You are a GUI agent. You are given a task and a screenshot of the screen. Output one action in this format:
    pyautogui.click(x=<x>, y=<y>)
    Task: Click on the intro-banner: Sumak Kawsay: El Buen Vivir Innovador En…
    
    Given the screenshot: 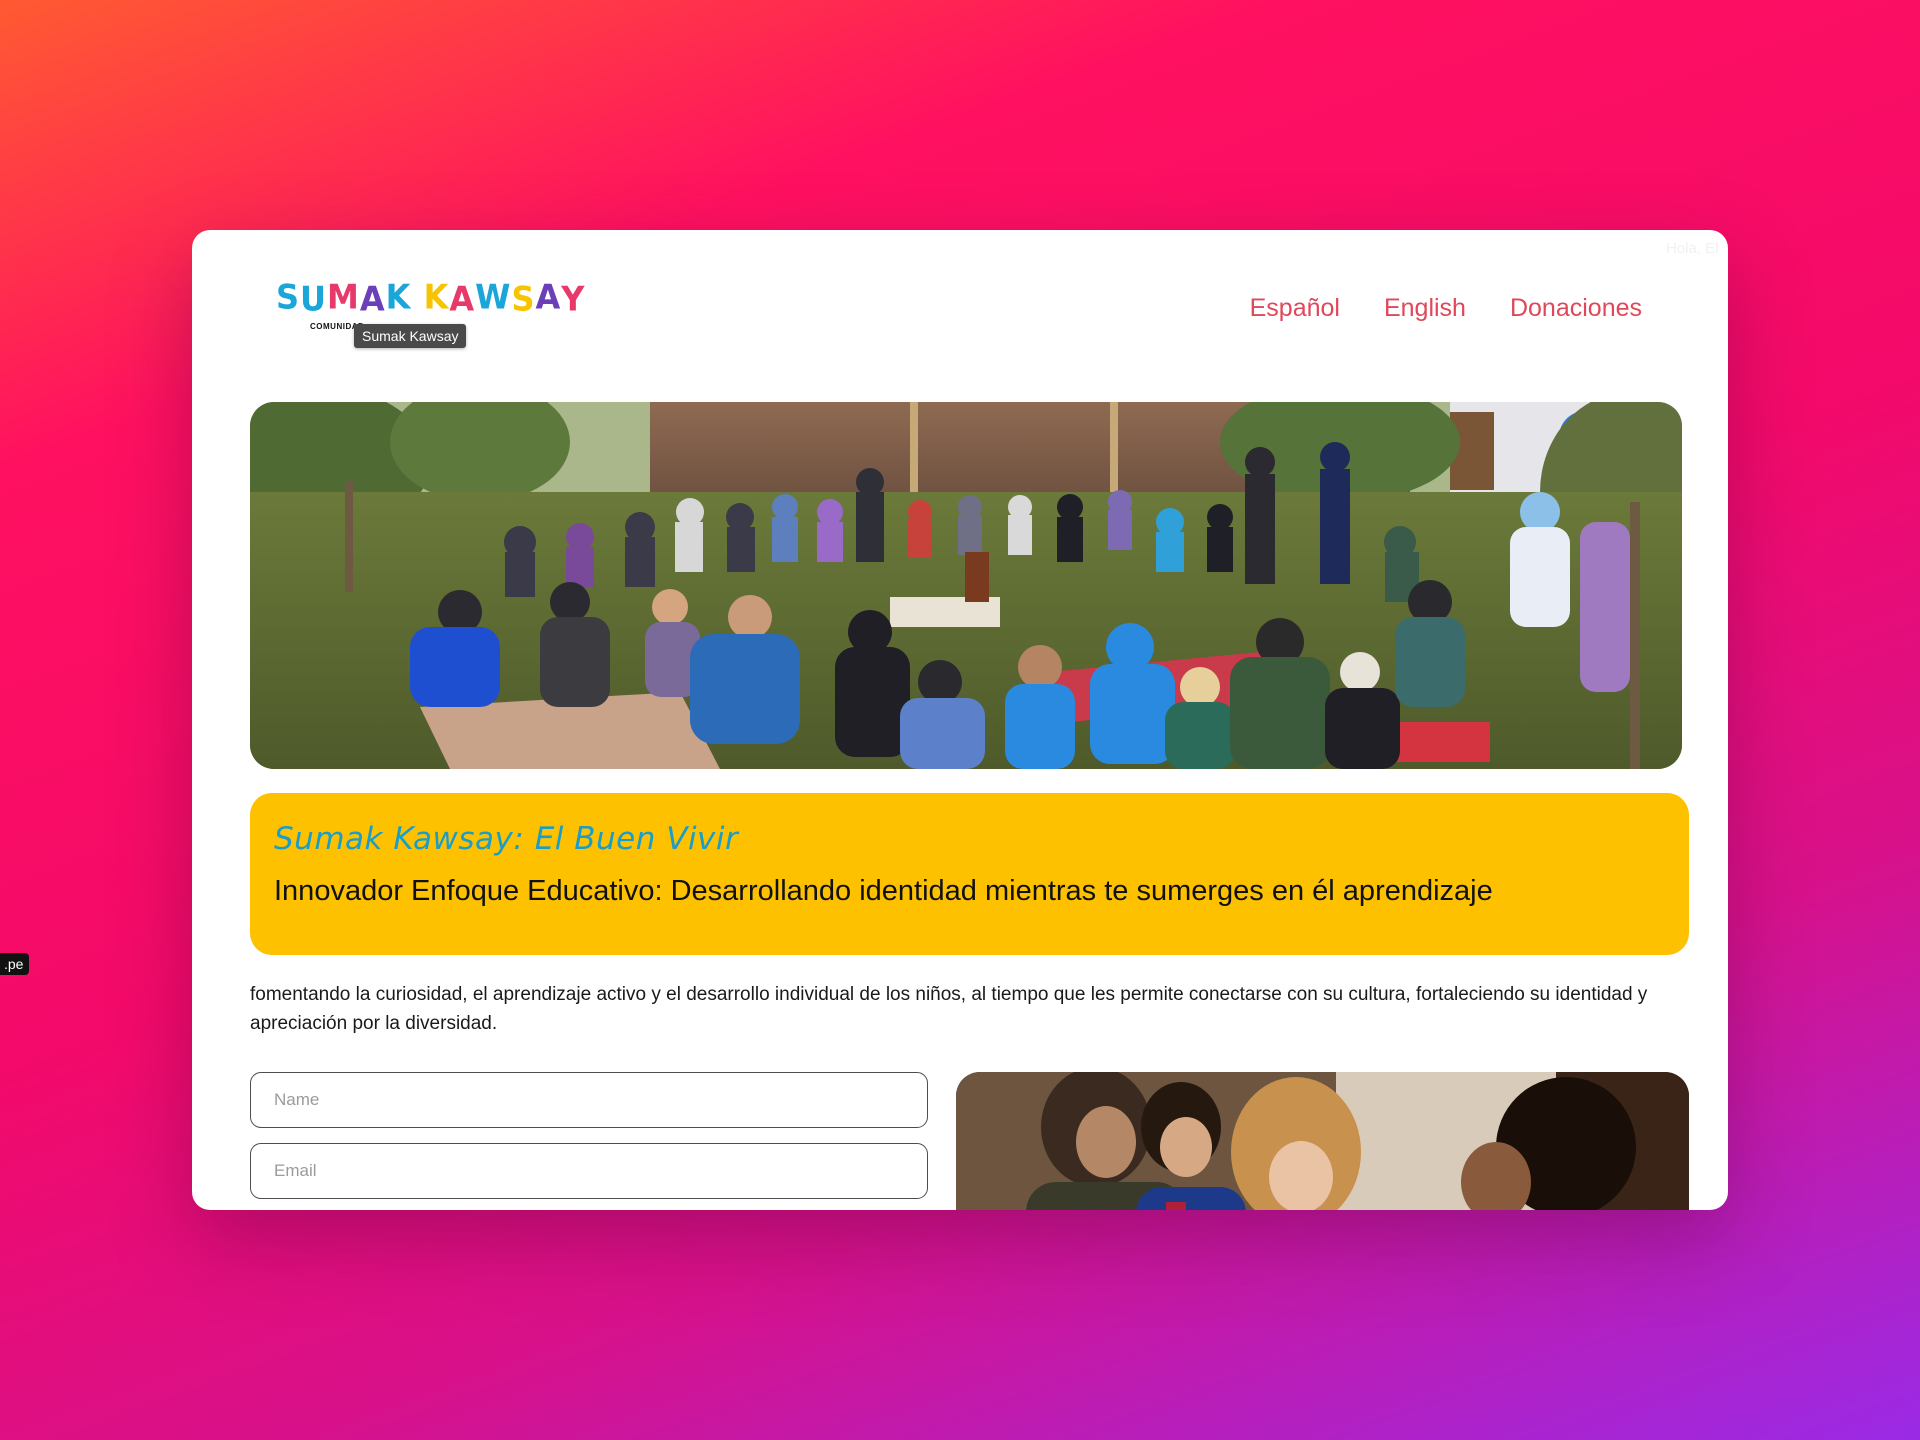 What is the action you would take?
    pyautogui.click(x=969, y=874)
    